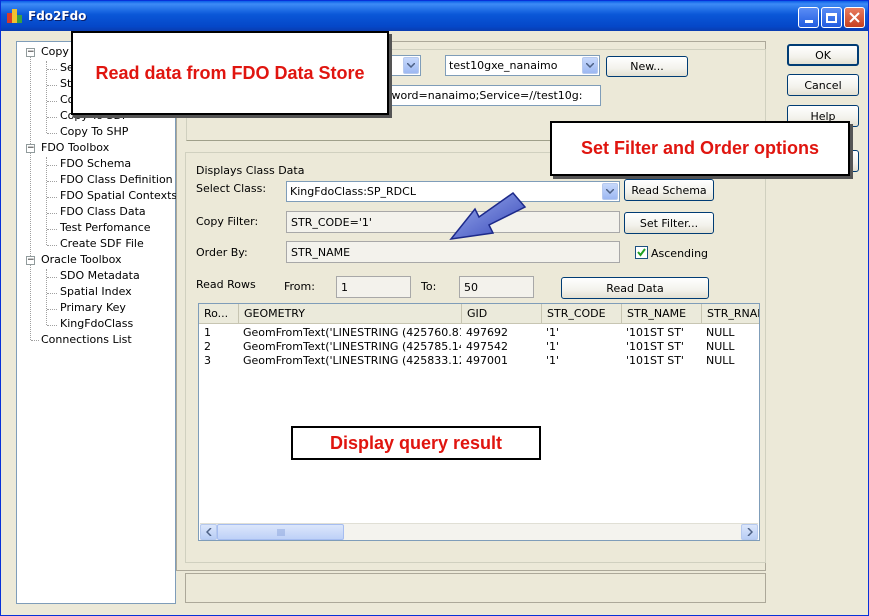  Describe the element at coordinates (487, 346) in the screenshot. I see `gid-cell: 497542` at that location.